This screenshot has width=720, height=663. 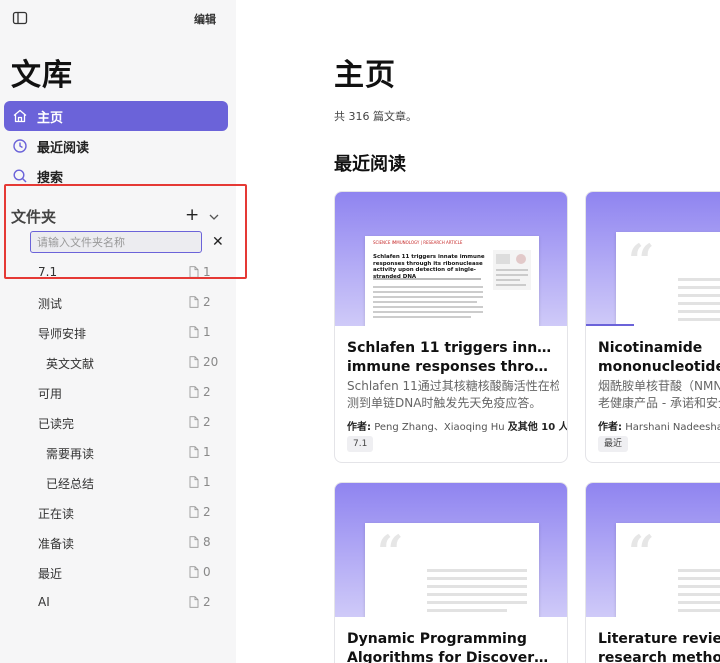 I want to click on edit-button: 编辑, so click(x=205, y=19).